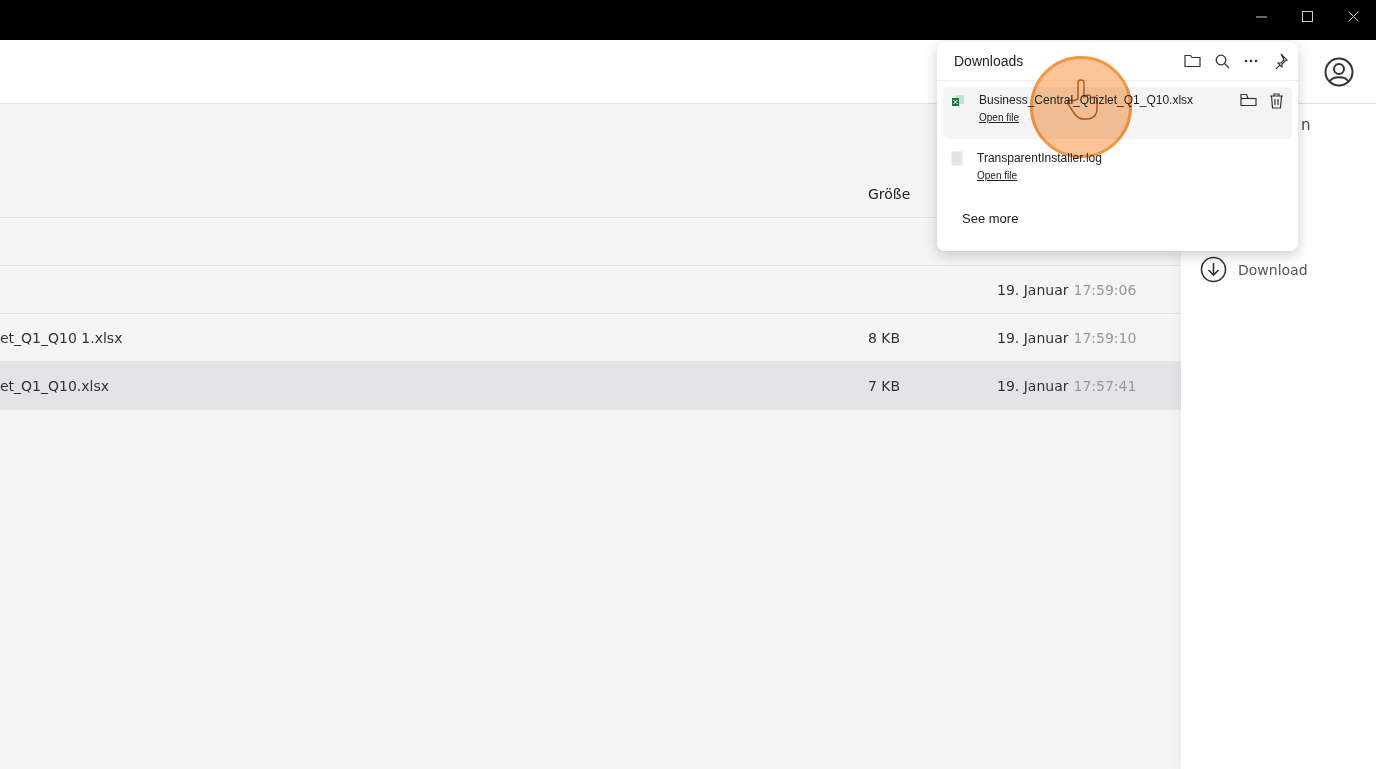  What do you see at coordinates (55, 385) in the screenshot?
I see `file-name: et_Q1_Q10.xlsx` at bounding box center [55, 385].